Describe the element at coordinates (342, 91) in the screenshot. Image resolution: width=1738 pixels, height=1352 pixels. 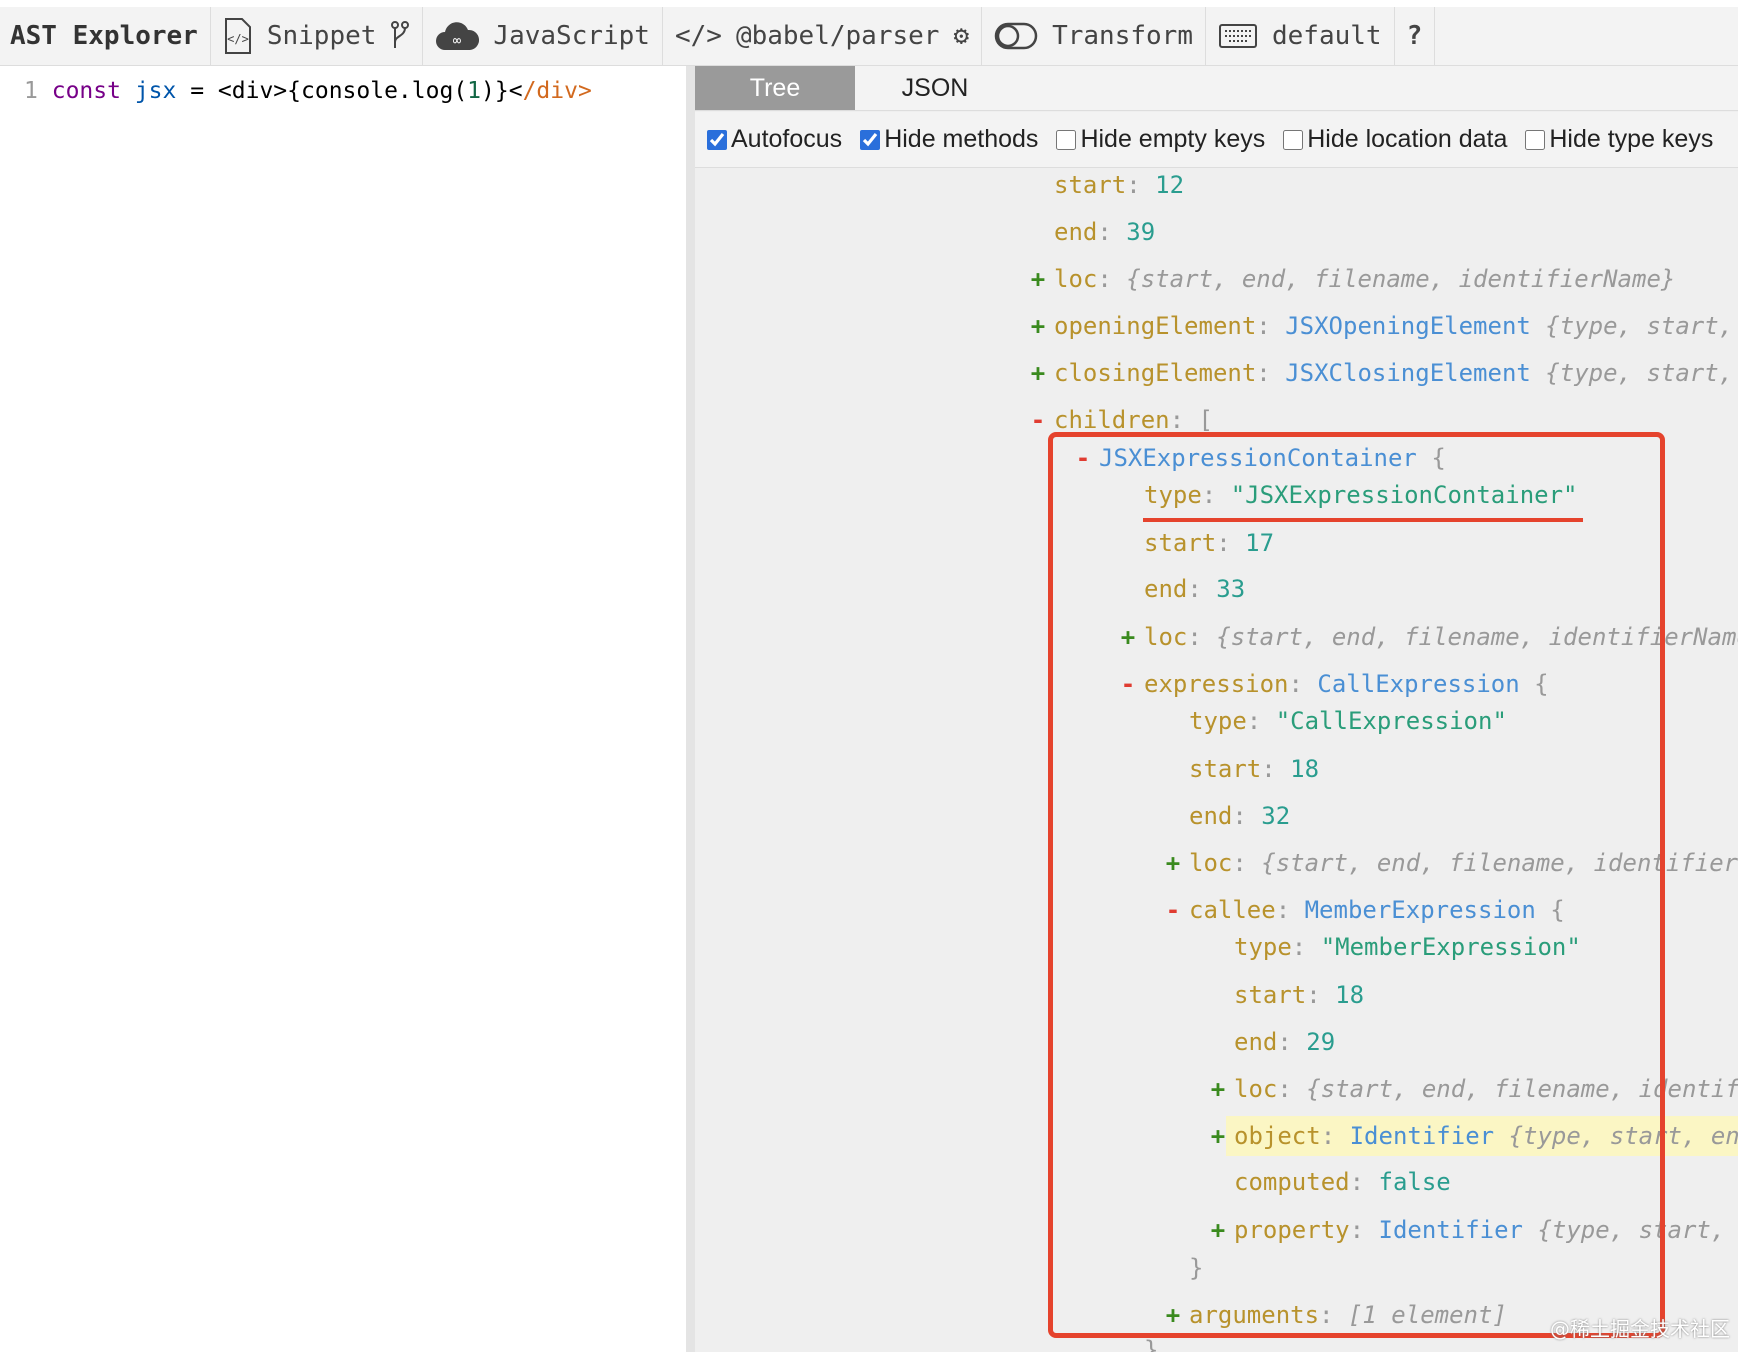
I see `code-text: <div>{console.log(` at that location.